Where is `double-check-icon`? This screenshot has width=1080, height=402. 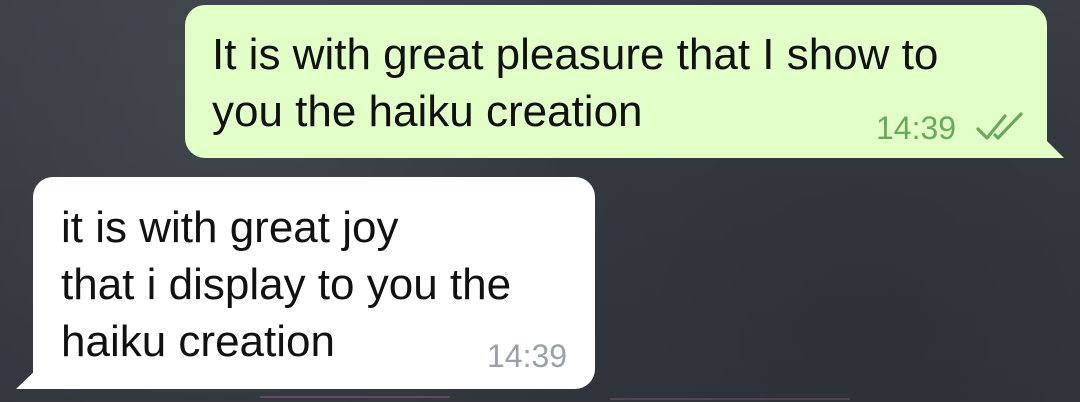
double-check-icon is located at coordinates (999, 126).